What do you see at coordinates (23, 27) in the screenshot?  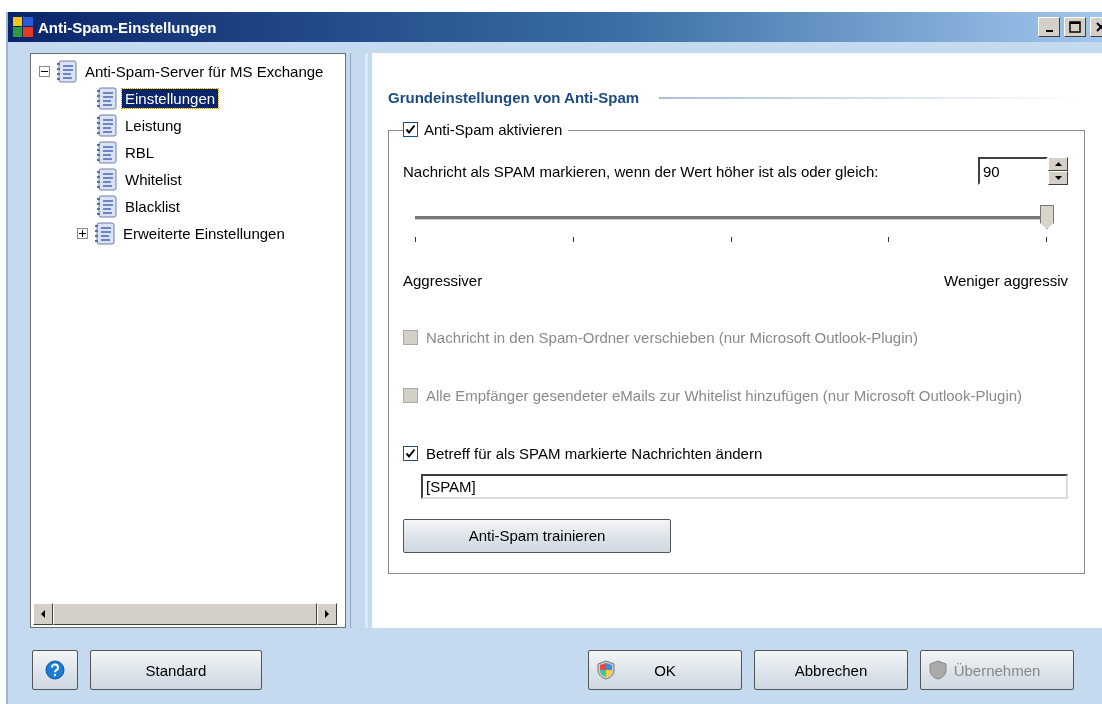 I see `app-logo-icon` at bounding box center [23, 27].